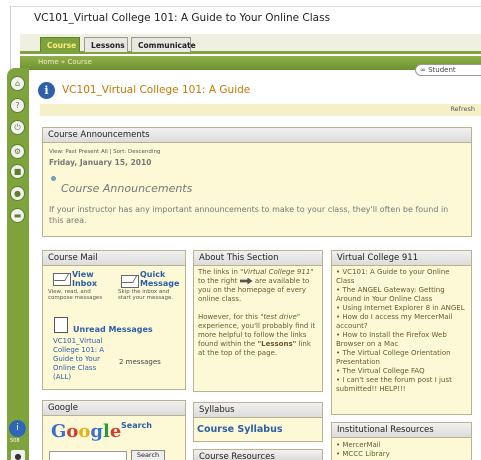  I want to click on nav-bar: Home » Course, so click(250, 63).